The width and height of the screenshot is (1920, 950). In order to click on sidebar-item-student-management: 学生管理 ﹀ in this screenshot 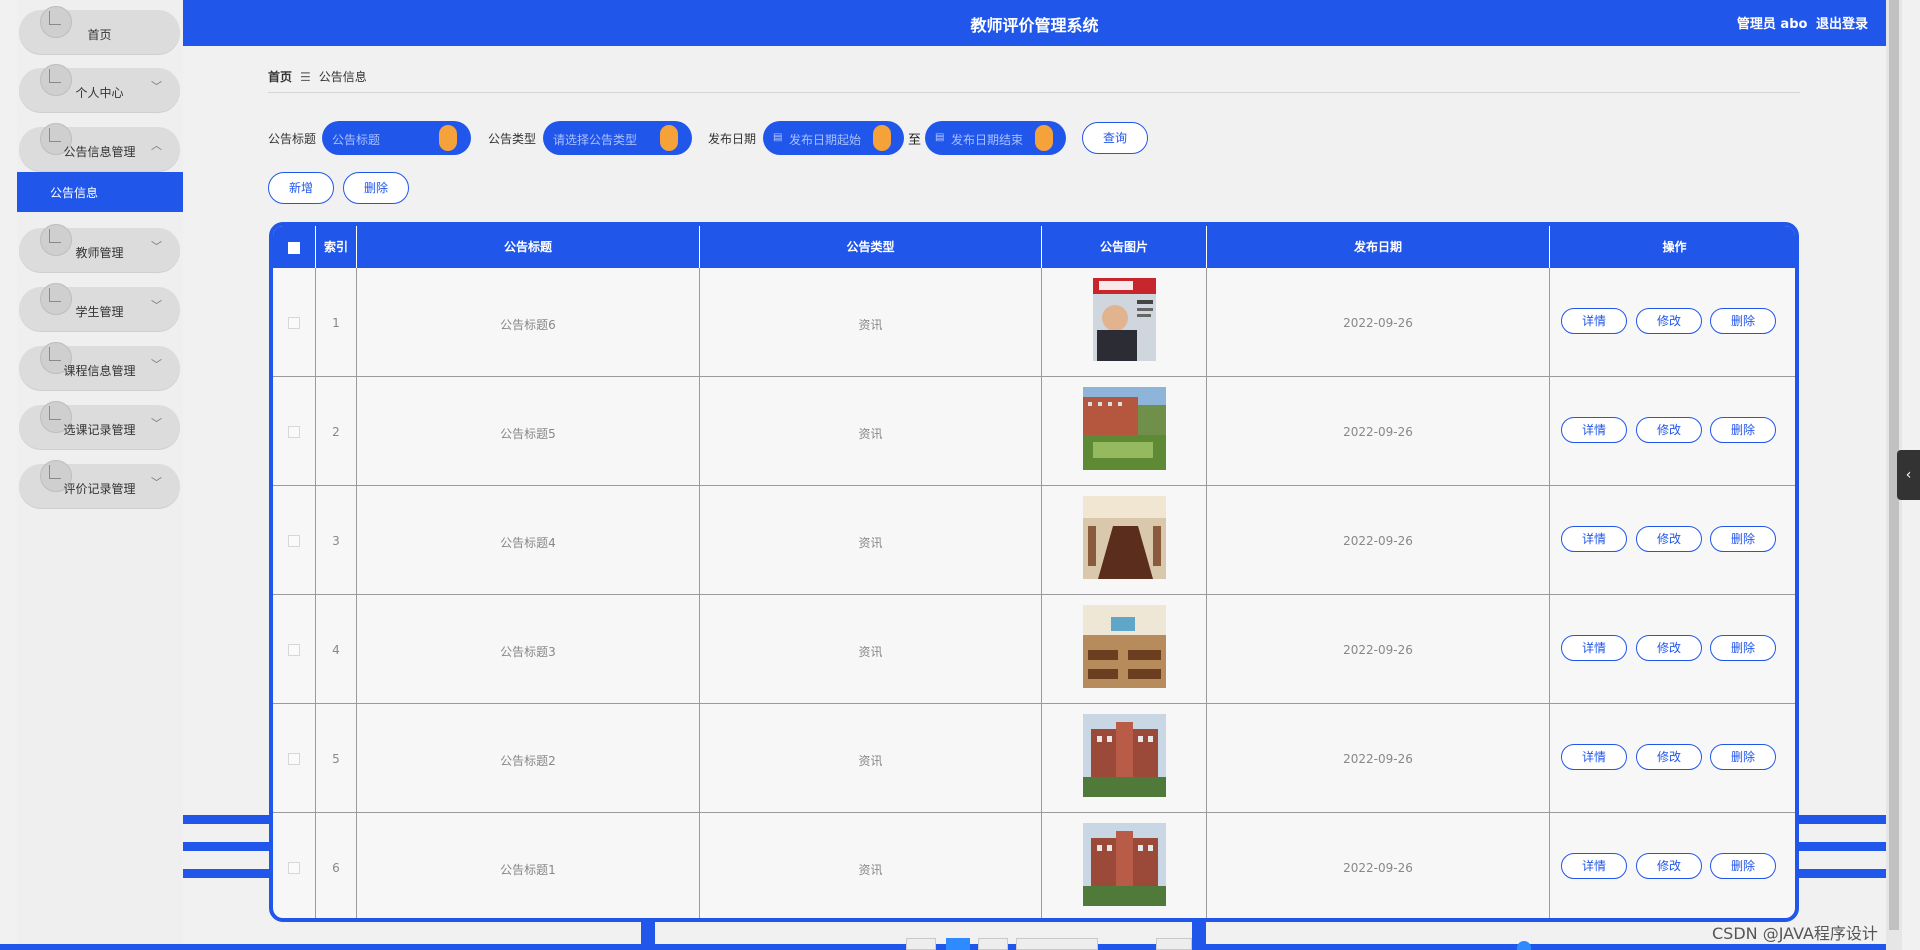, I will do `click(99, 307)`.